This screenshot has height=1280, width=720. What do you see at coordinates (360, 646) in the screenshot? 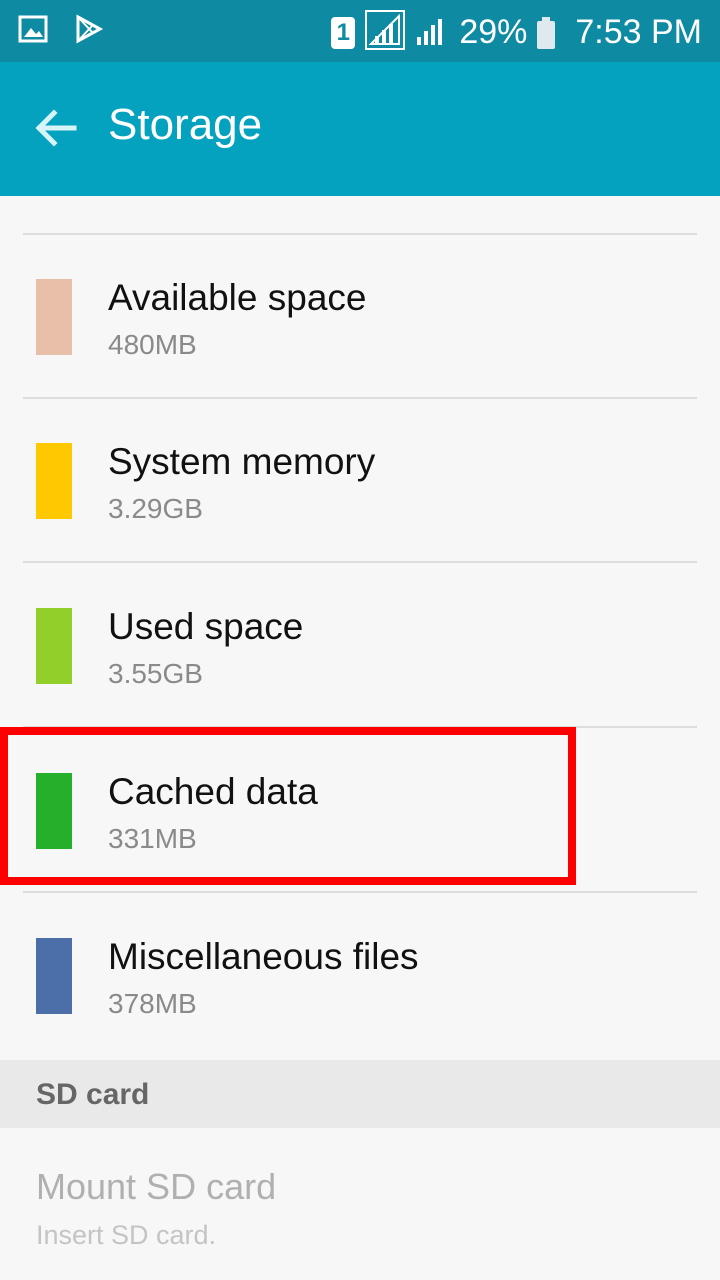
I see `storage-item-used-space: Used space 3.55GB` at bounding box center [360, 646].